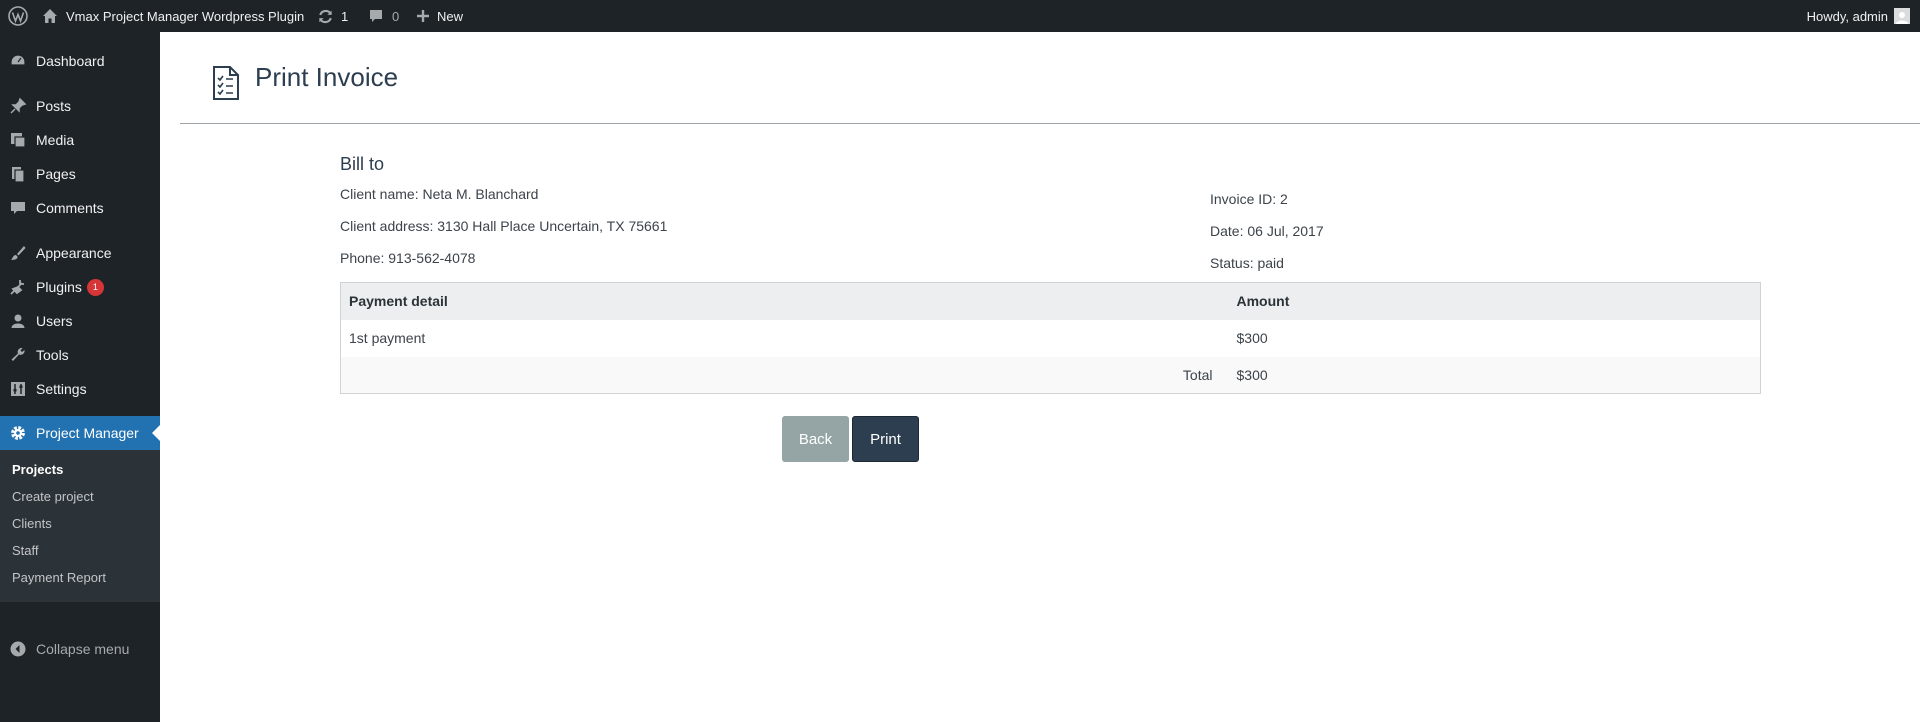 This screenshot has height=722, width=1920. Describe the element at coordinates (55, 140) in the screenshot. I see `sidebar-item-label: Media` at that location.